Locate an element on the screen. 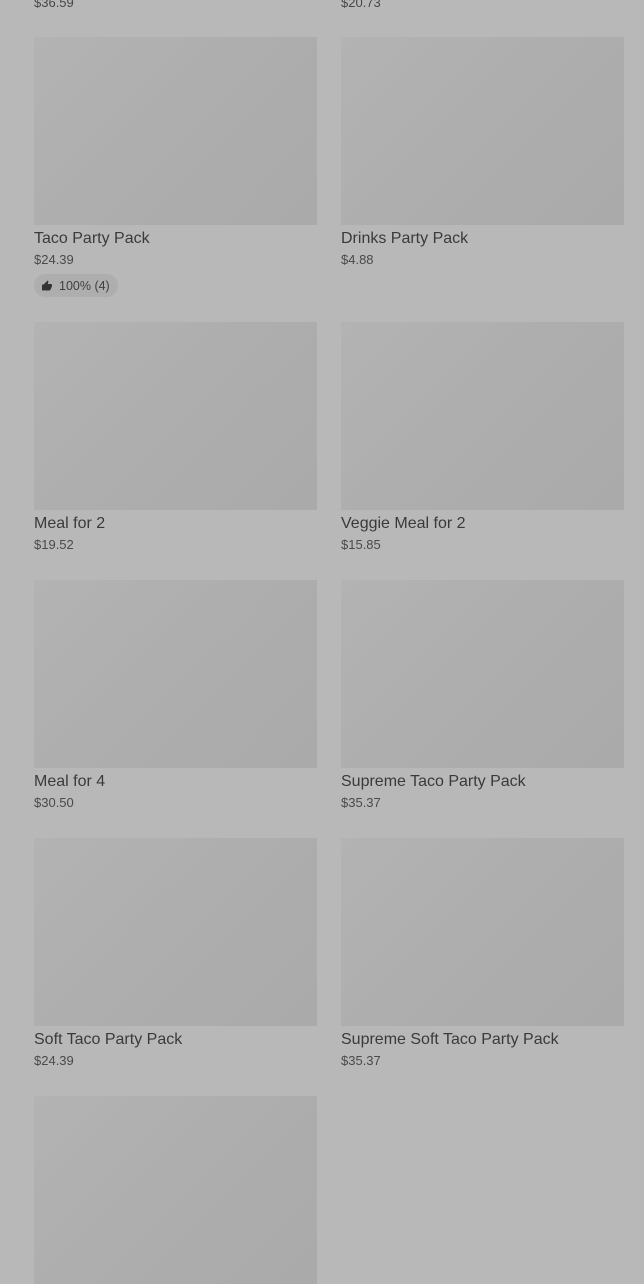  item-title: Meal for 2 is located at coordinates (175, 524).